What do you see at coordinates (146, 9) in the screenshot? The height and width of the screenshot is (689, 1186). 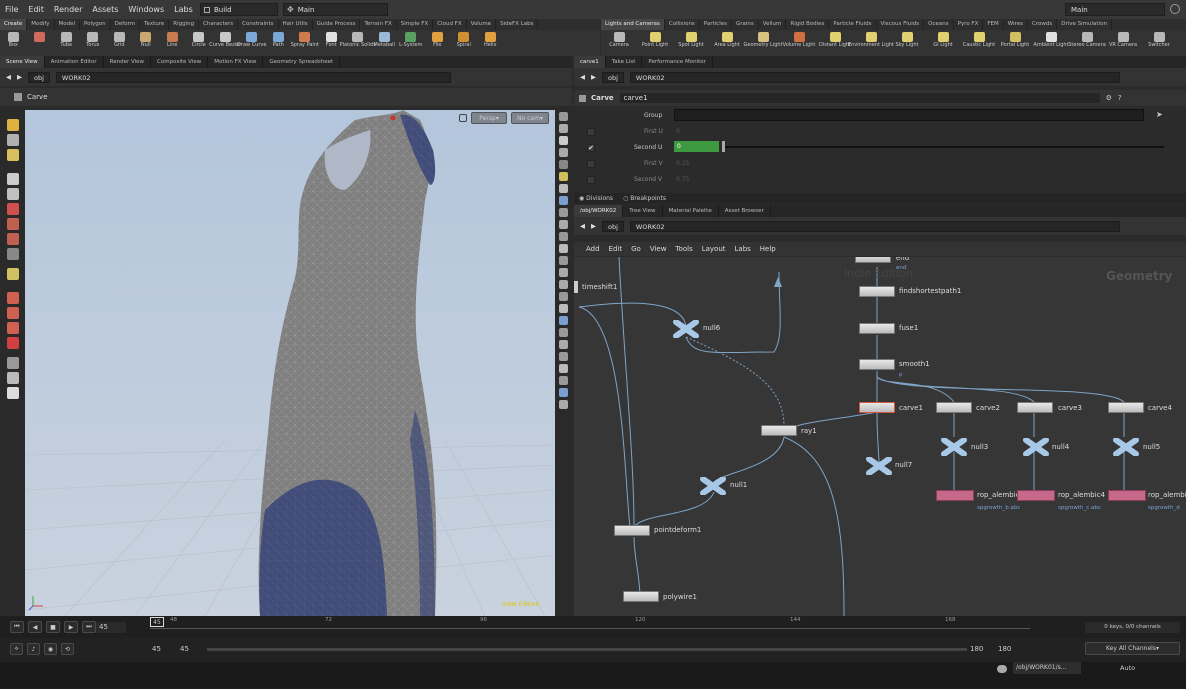 I see `menu-item-windows: Windows` at bounding box center [146, 9].